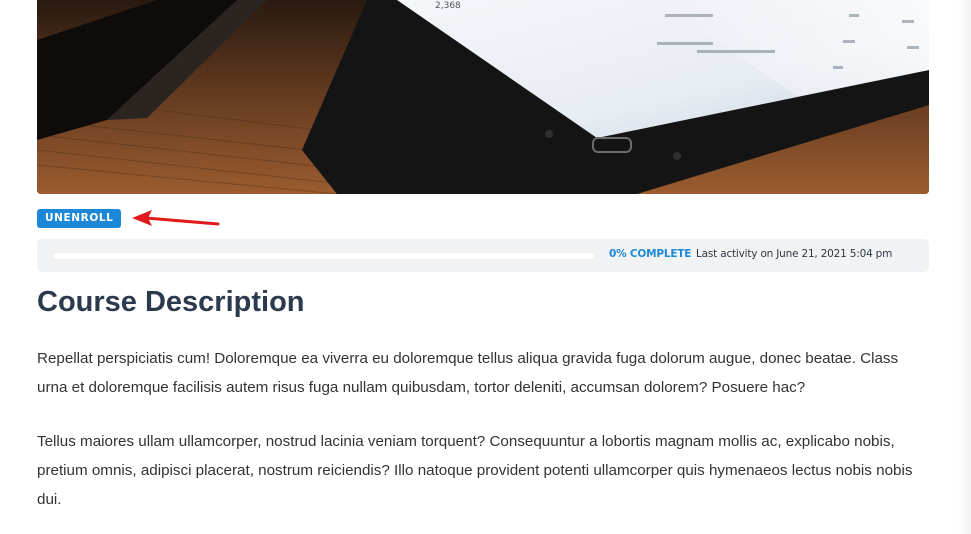 The height and width of the screenshot is (534, 971). Describe the element at coordinates (794, 254) in the screenshot. I see `last-activity-text: Last activity on June 21, 2021 5:04 pm` at that location.